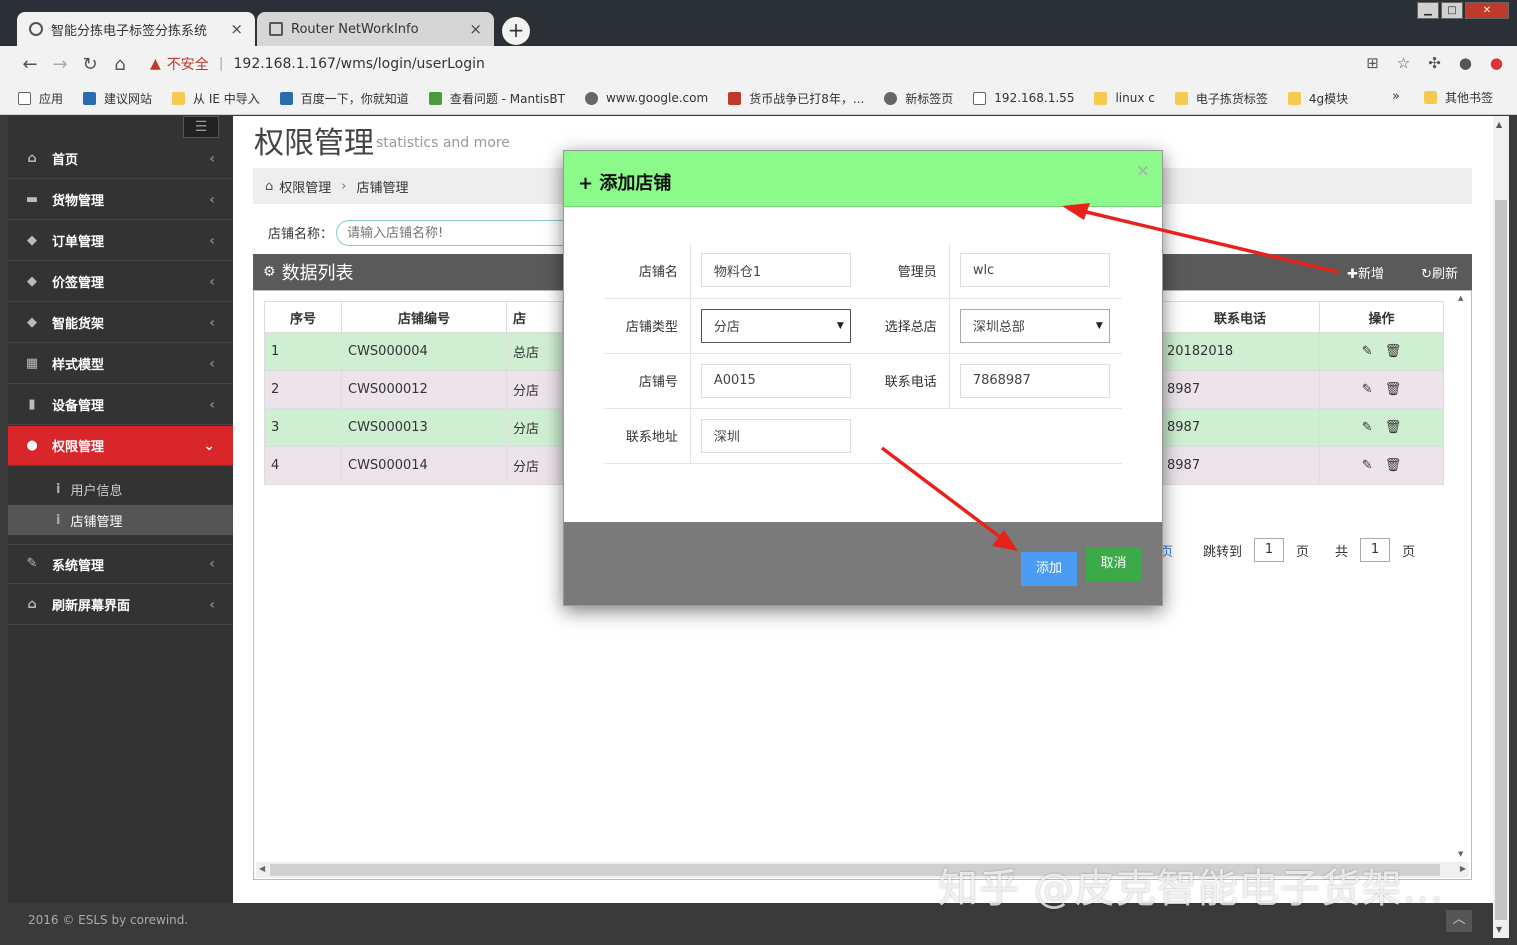 This screenshot has height=945, width=1517. Describe the element at coordinates (1034, 270) in the screenshot. I see `manager-input: wlc` at that location.